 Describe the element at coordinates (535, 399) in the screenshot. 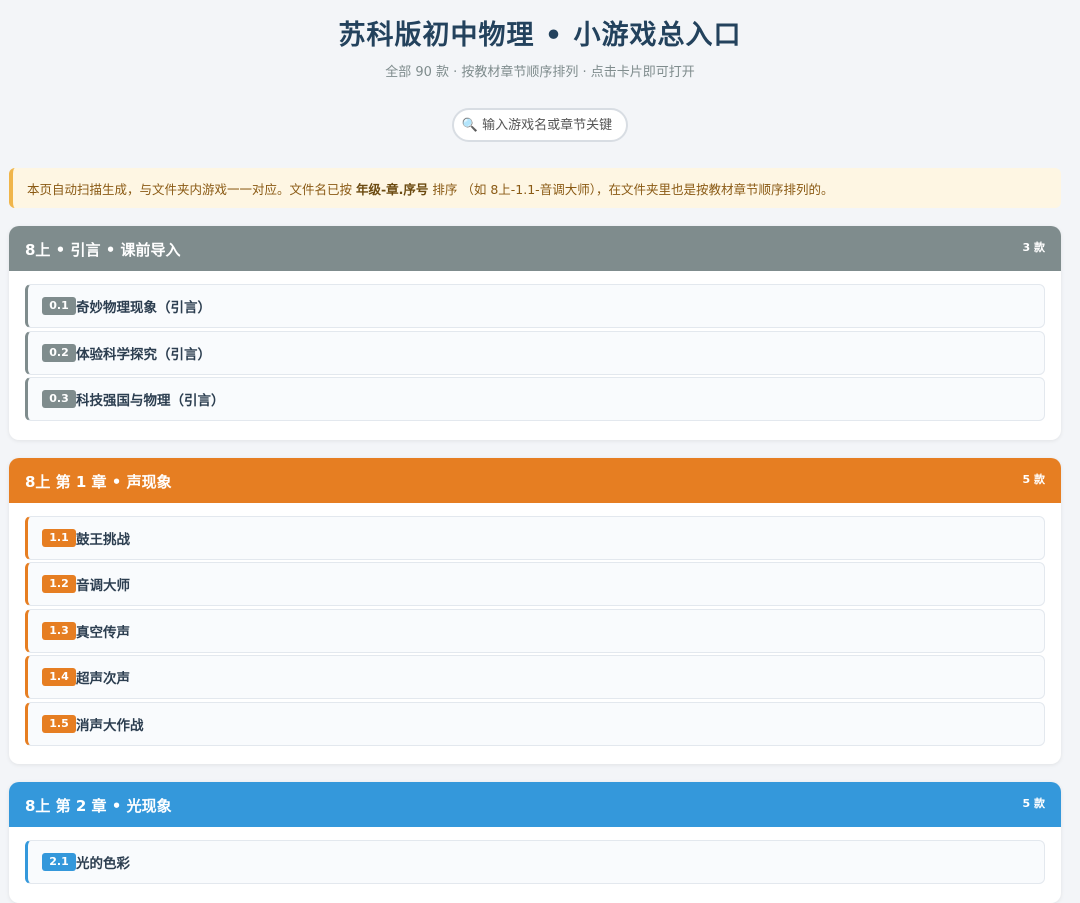

I see `game-card: 0.3 科技强国与物理（引言）` at that location.